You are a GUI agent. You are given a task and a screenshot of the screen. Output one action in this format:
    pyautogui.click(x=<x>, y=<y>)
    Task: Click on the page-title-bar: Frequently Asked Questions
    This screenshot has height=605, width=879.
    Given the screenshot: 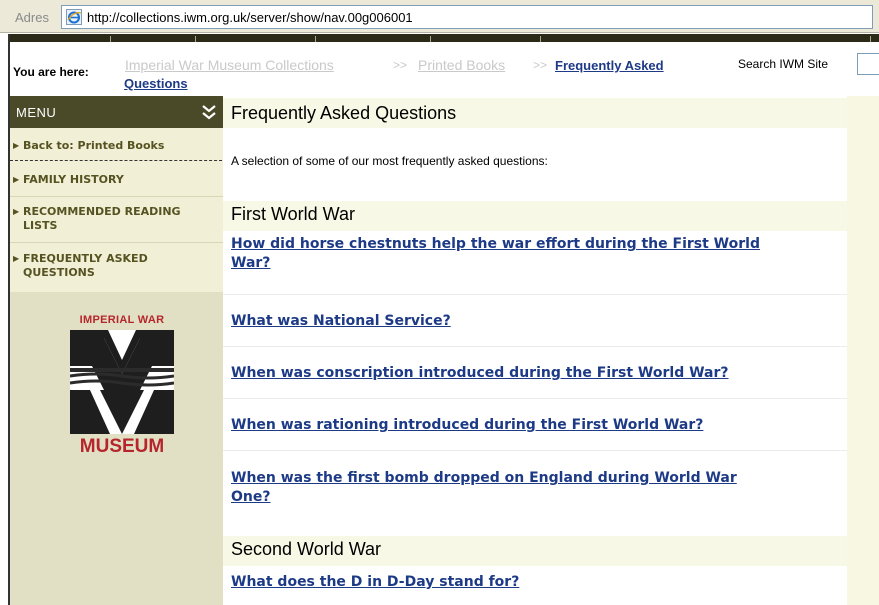 What is the action you would take?
    pyautogui.click(x=535, y=113)
    